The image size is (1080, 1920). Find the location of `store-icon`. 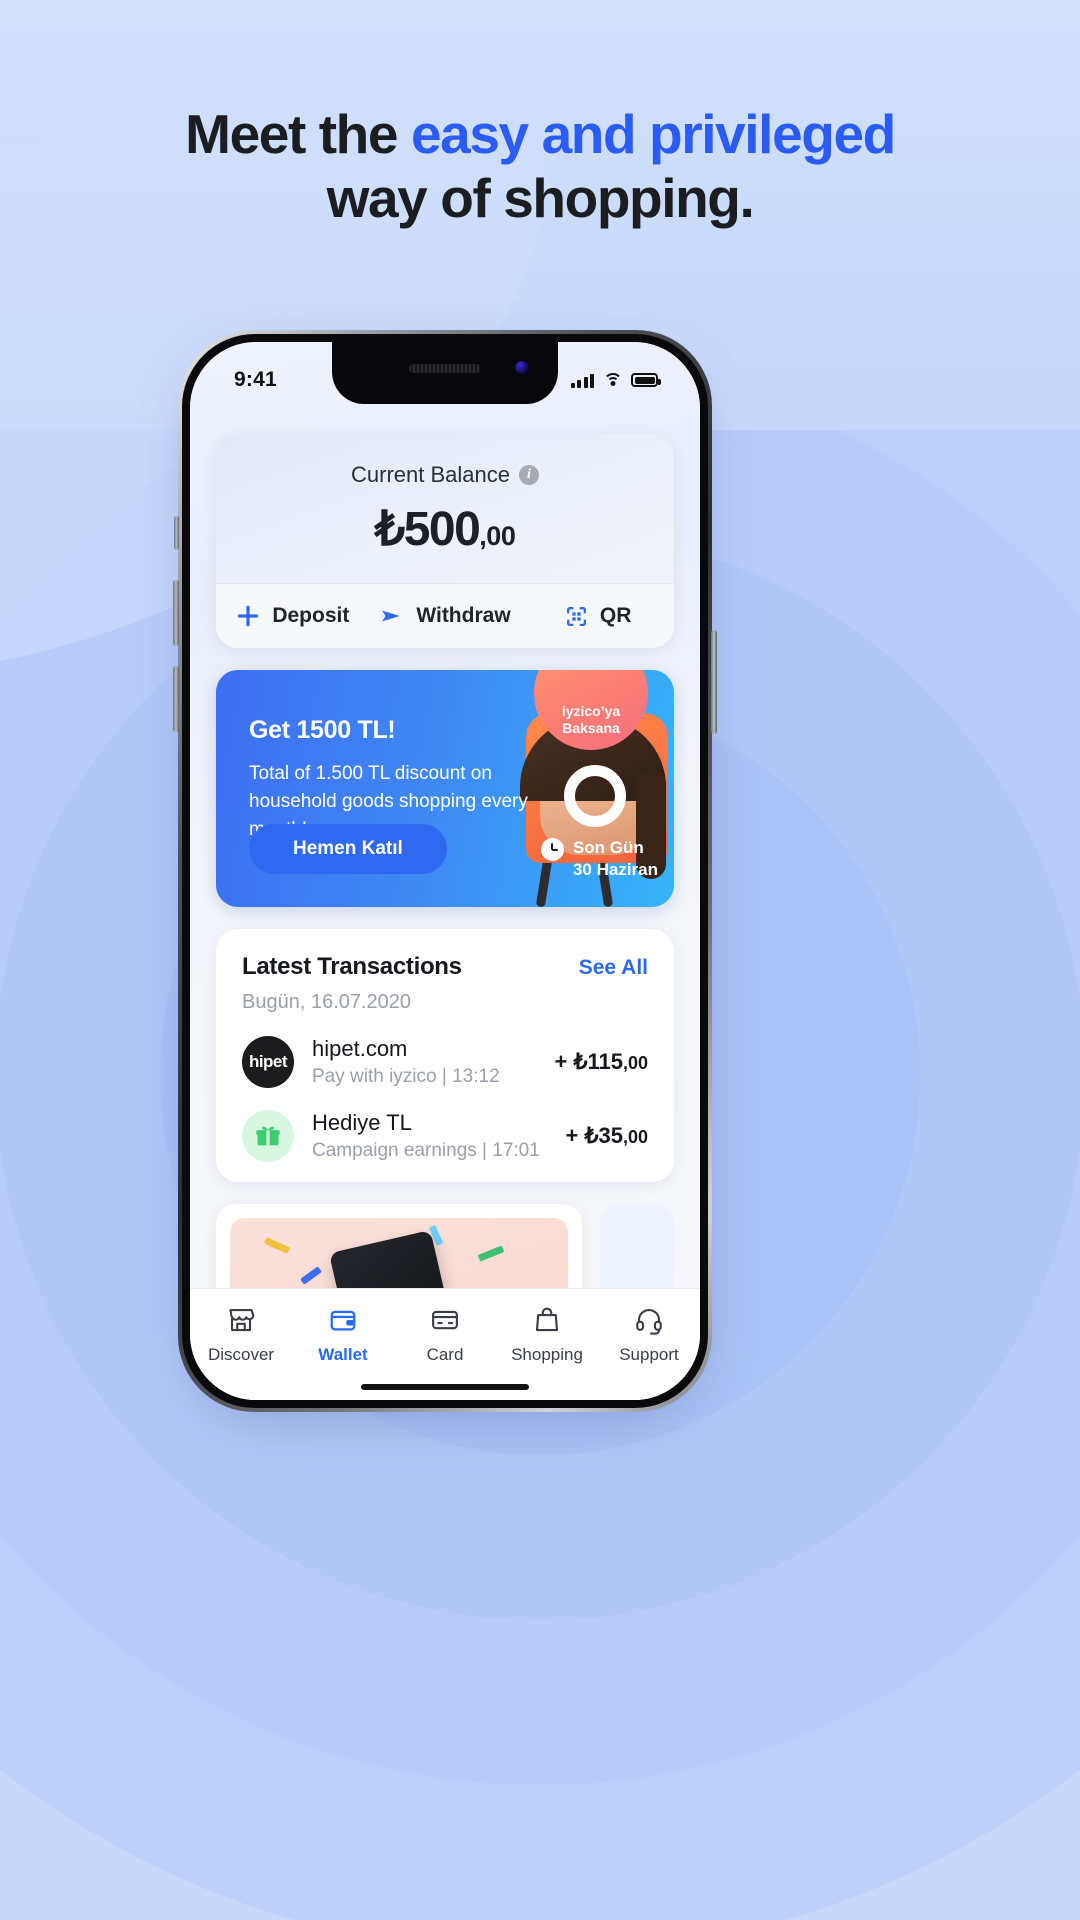

store-icon is located at coordinates (241, 1320).